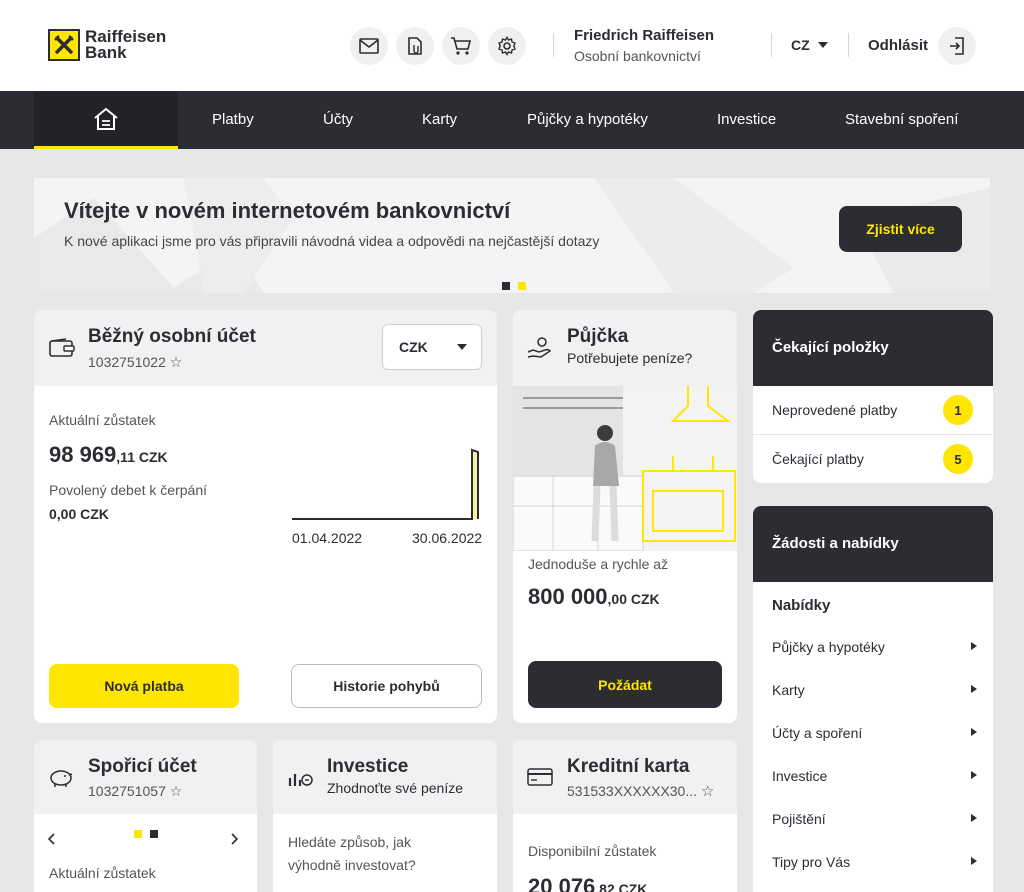  I want to click on available-balance-value: 20 076,82 CZK, so click(588, 883).